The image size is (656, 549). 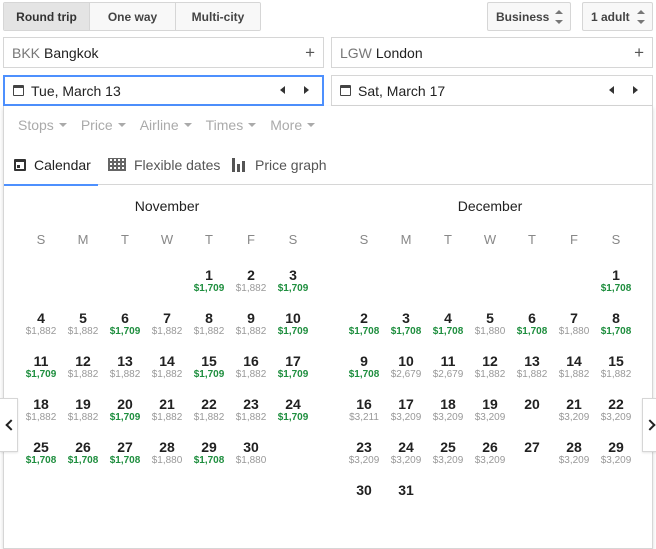 I want to click on calendar-day: 25 $1,708, so click(x=41, y=460).